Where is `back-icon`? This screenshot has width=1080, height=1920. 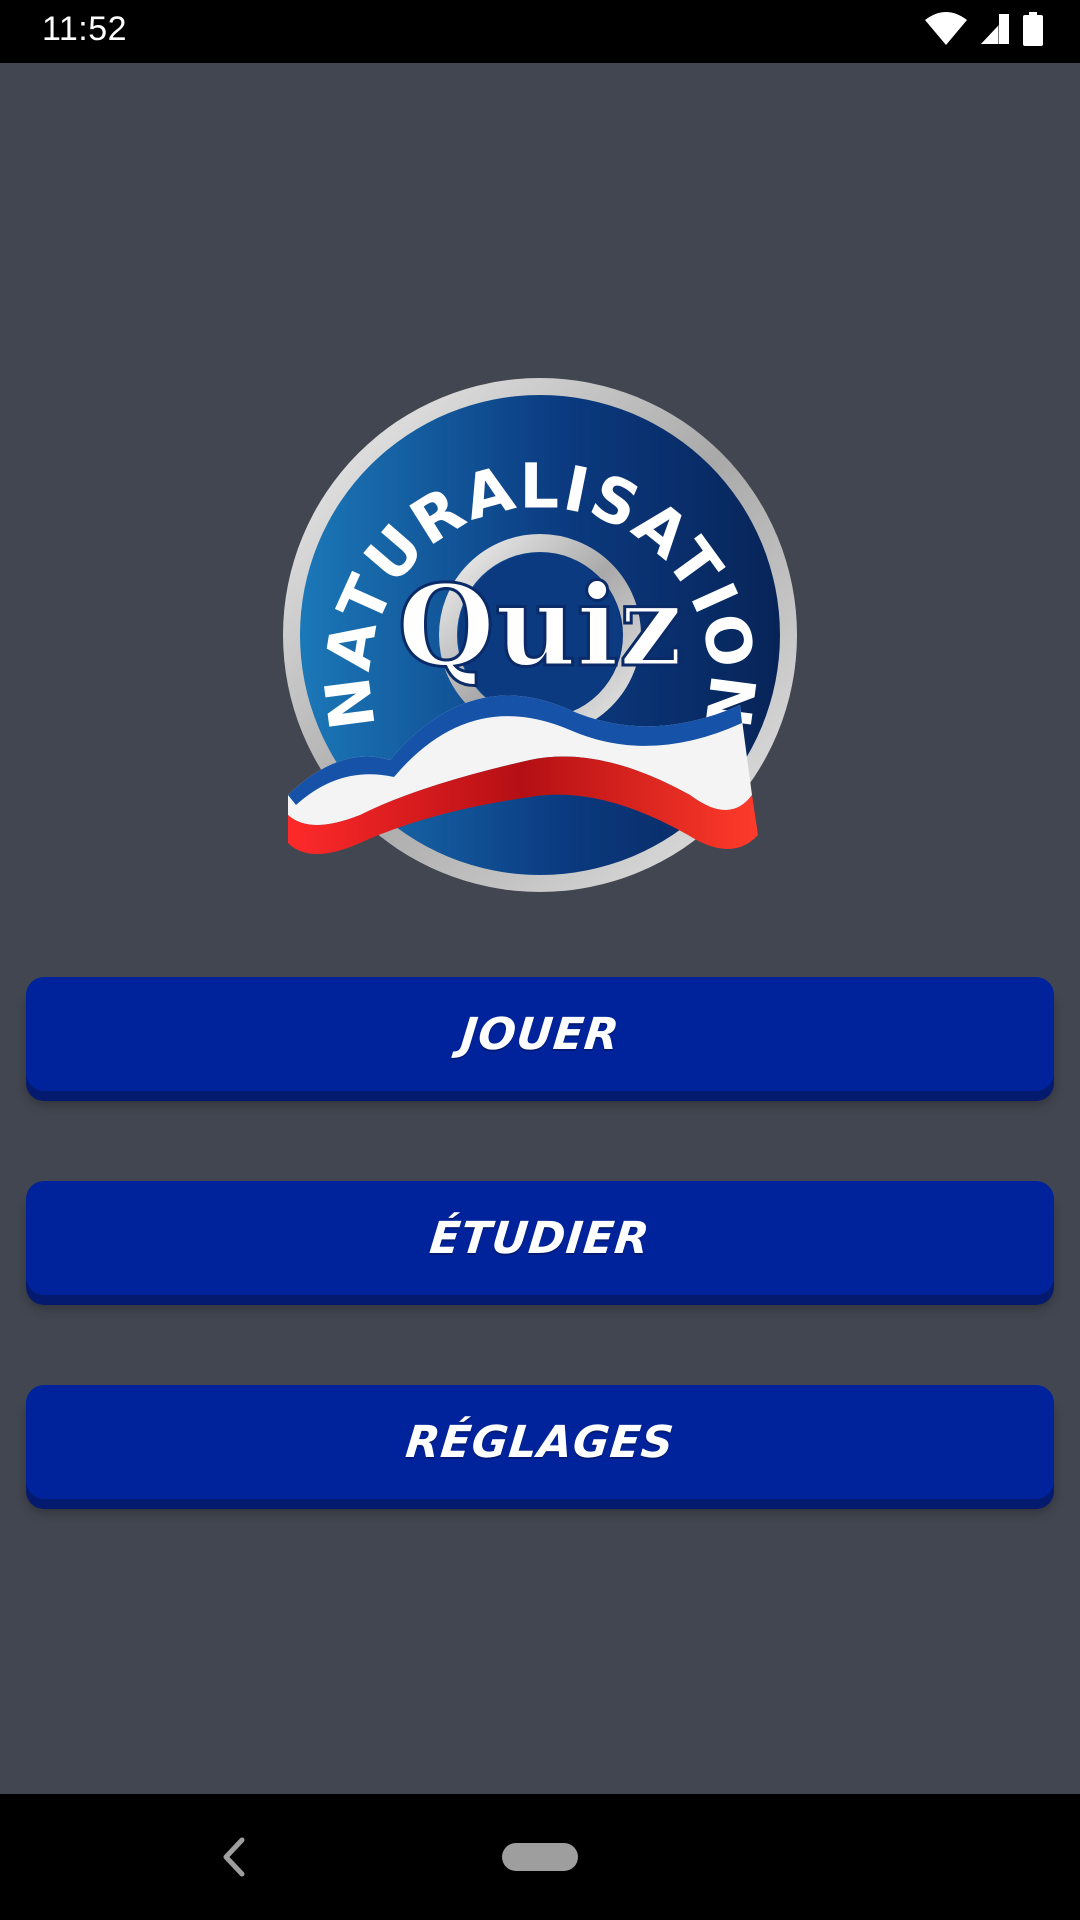
back-icon is located at coordinates (233, 1857).